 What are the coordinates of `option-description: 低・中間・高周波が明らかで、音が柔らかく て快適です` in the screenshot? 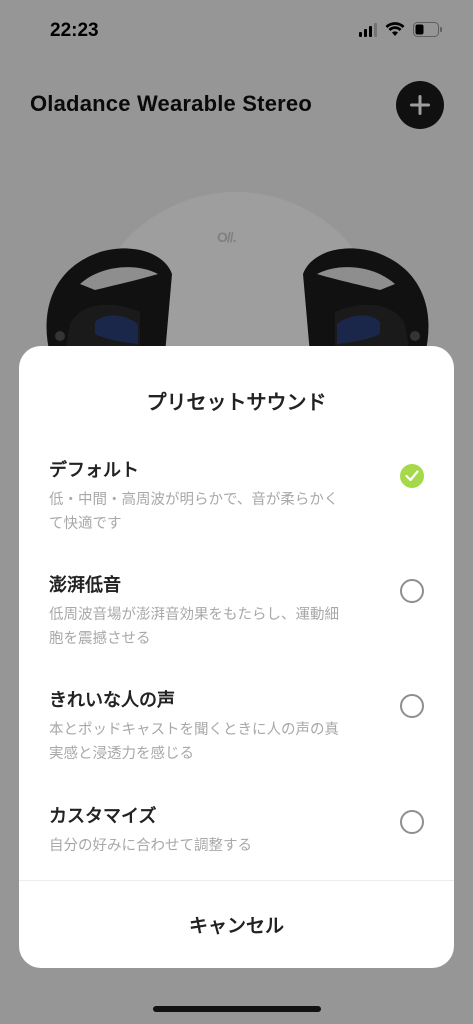 It's located at (221, 512).